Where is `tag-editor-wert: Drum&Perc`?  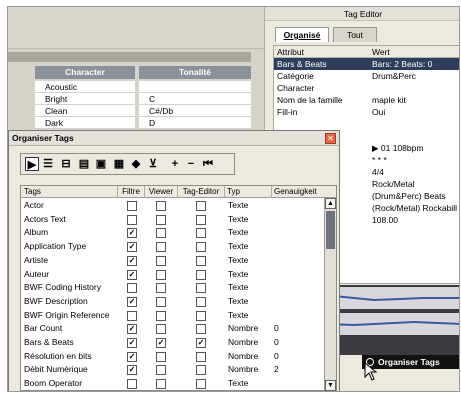
tag-editor-wert: Drum&Perc is located at coordinates (415, 76).